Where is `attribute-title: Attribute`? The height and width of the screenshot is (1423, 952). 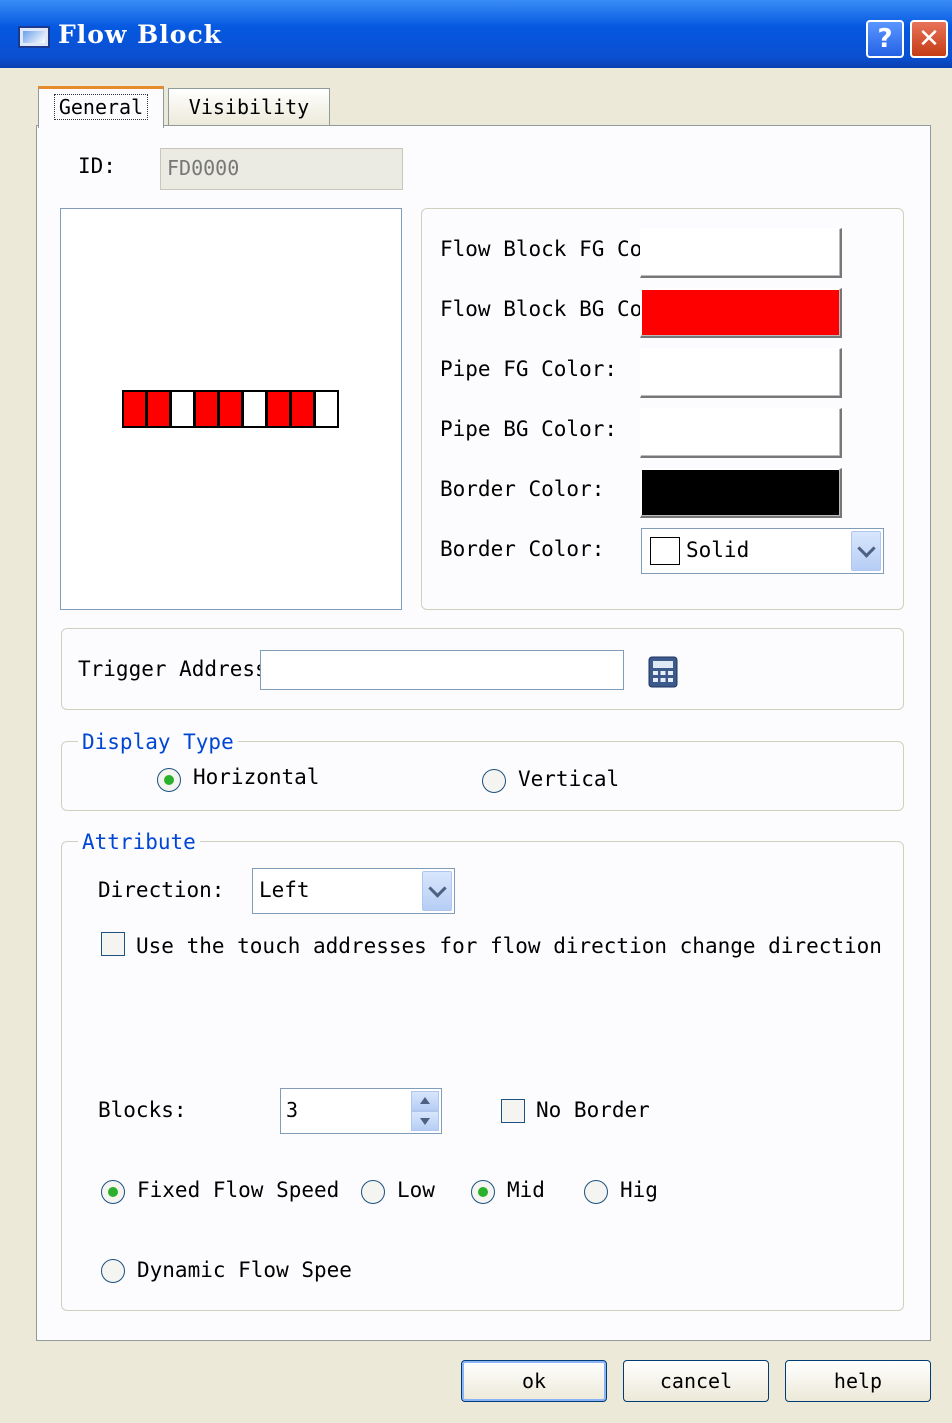 attribute-title: Attribute is located at coordinates (139, 842).